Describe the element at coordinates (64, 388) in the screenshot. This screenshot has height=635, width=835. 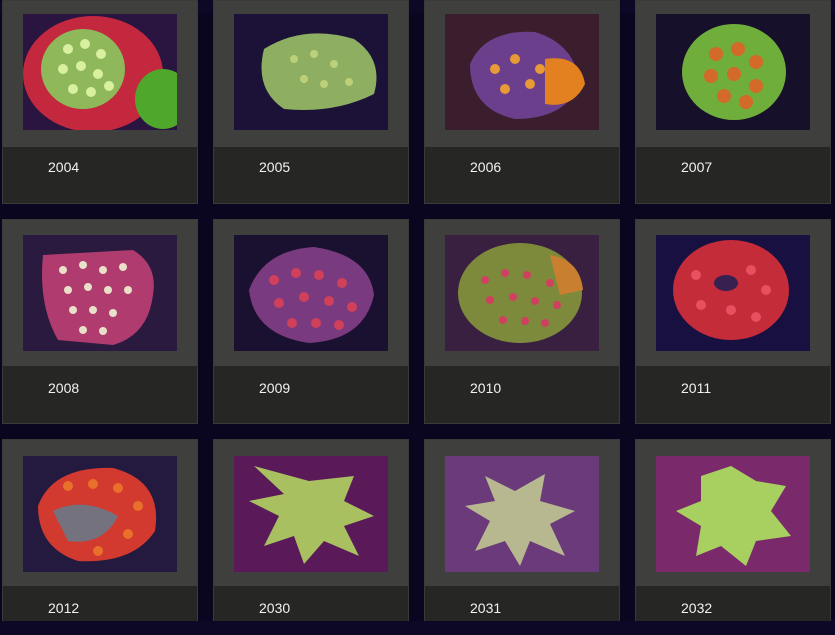
I see `coral-id-label: 2008` at that location.